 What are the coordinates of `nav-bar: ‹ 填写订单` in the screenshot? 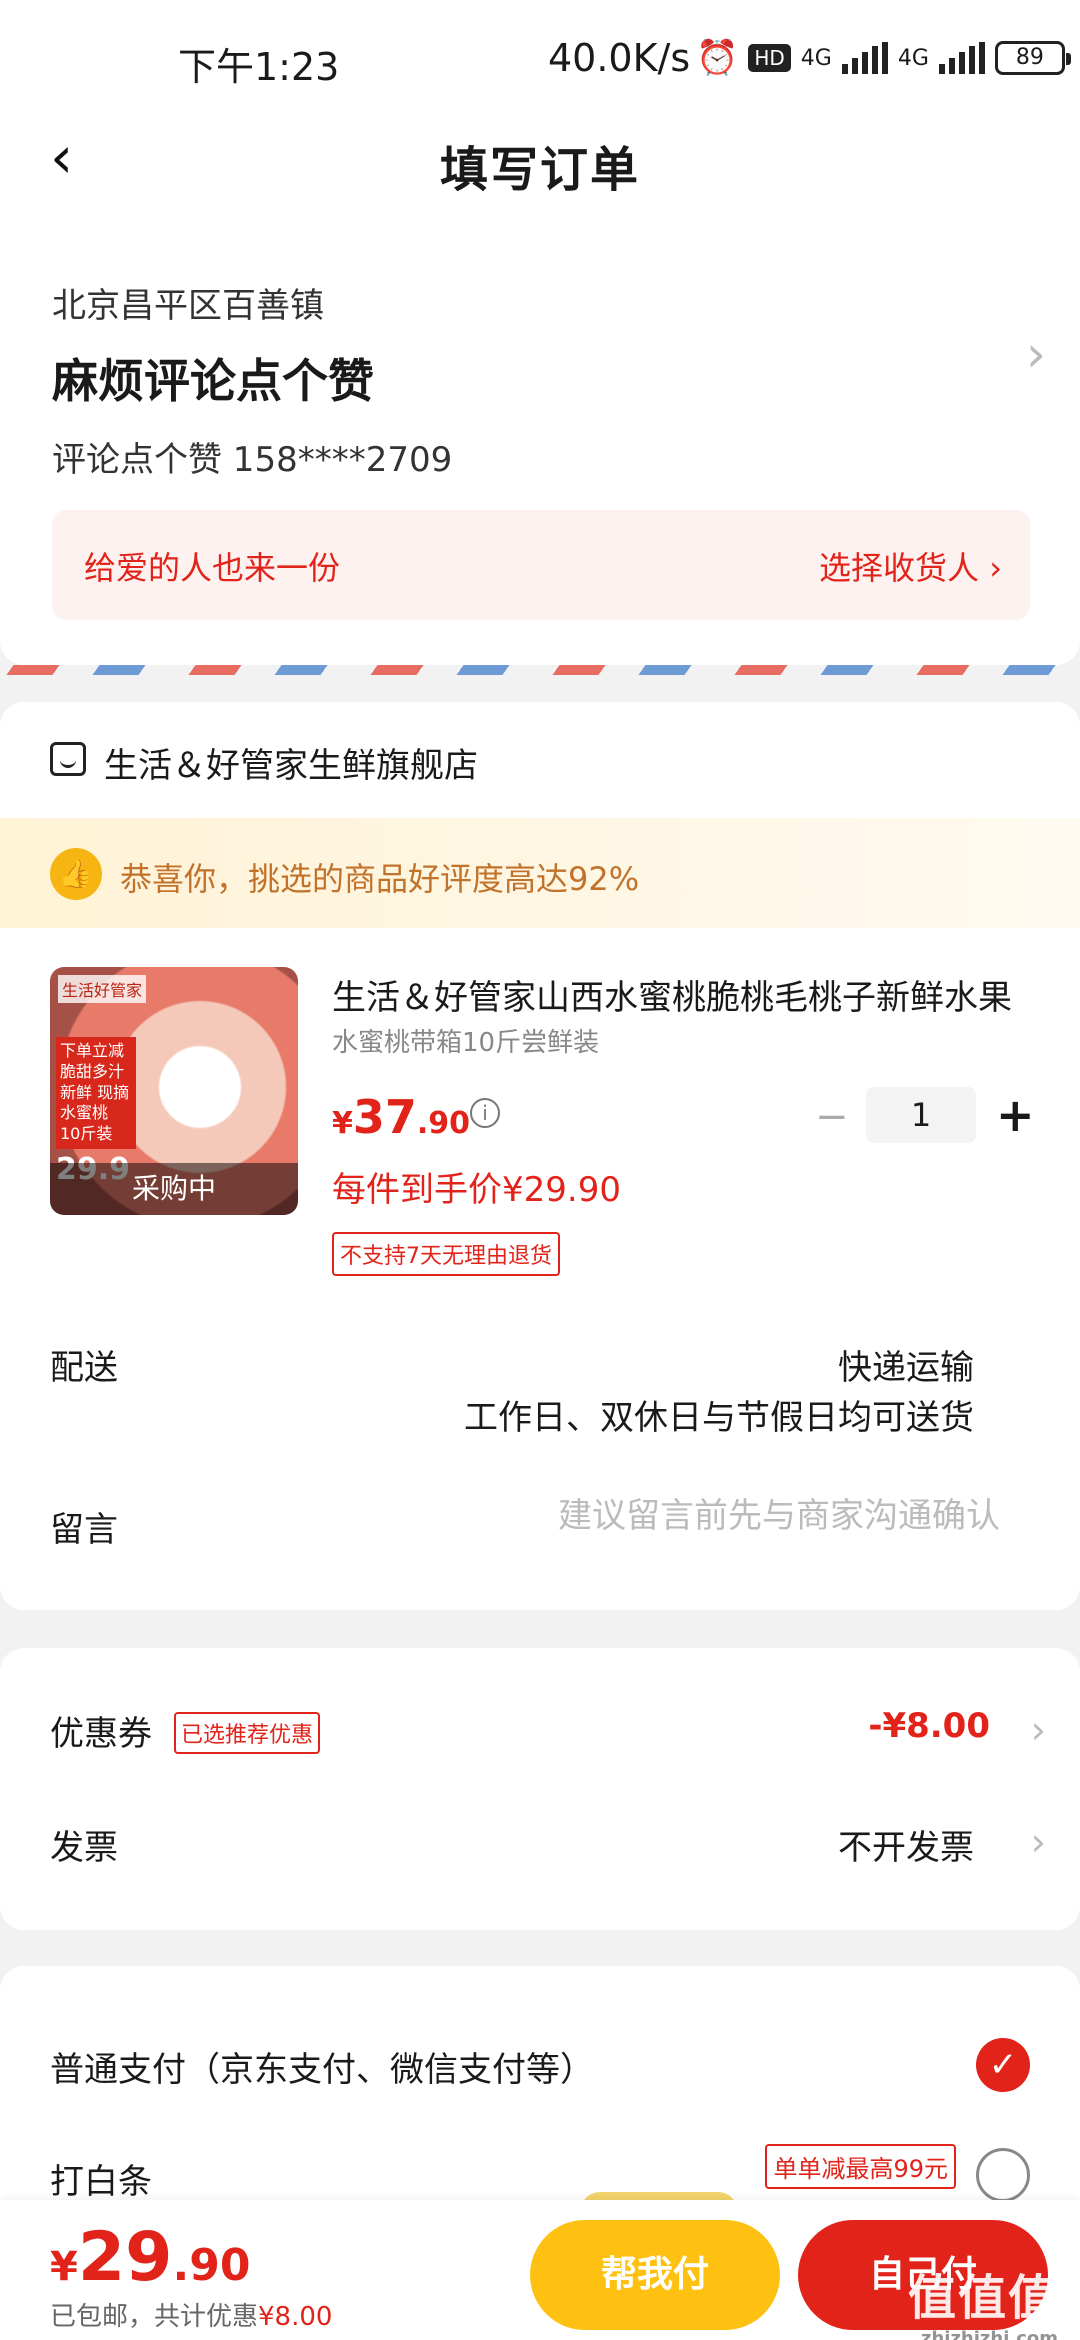 It's located at (540, 160).